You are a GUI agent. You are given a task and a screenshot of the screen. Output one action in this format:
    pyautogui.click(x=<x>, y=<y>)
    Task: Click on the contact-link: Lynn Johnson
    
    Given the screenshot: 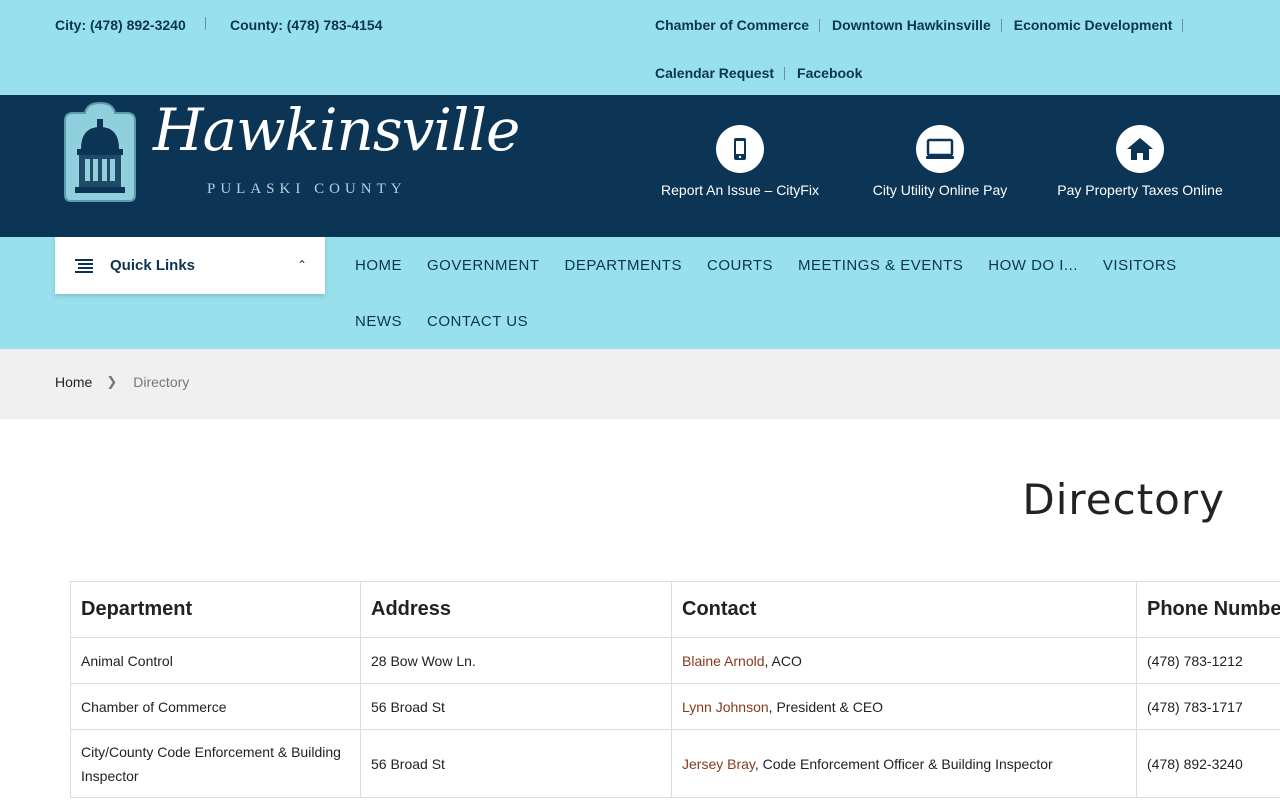 What is the action you would take?
    pyautogui.click(x=725, y=707)
    